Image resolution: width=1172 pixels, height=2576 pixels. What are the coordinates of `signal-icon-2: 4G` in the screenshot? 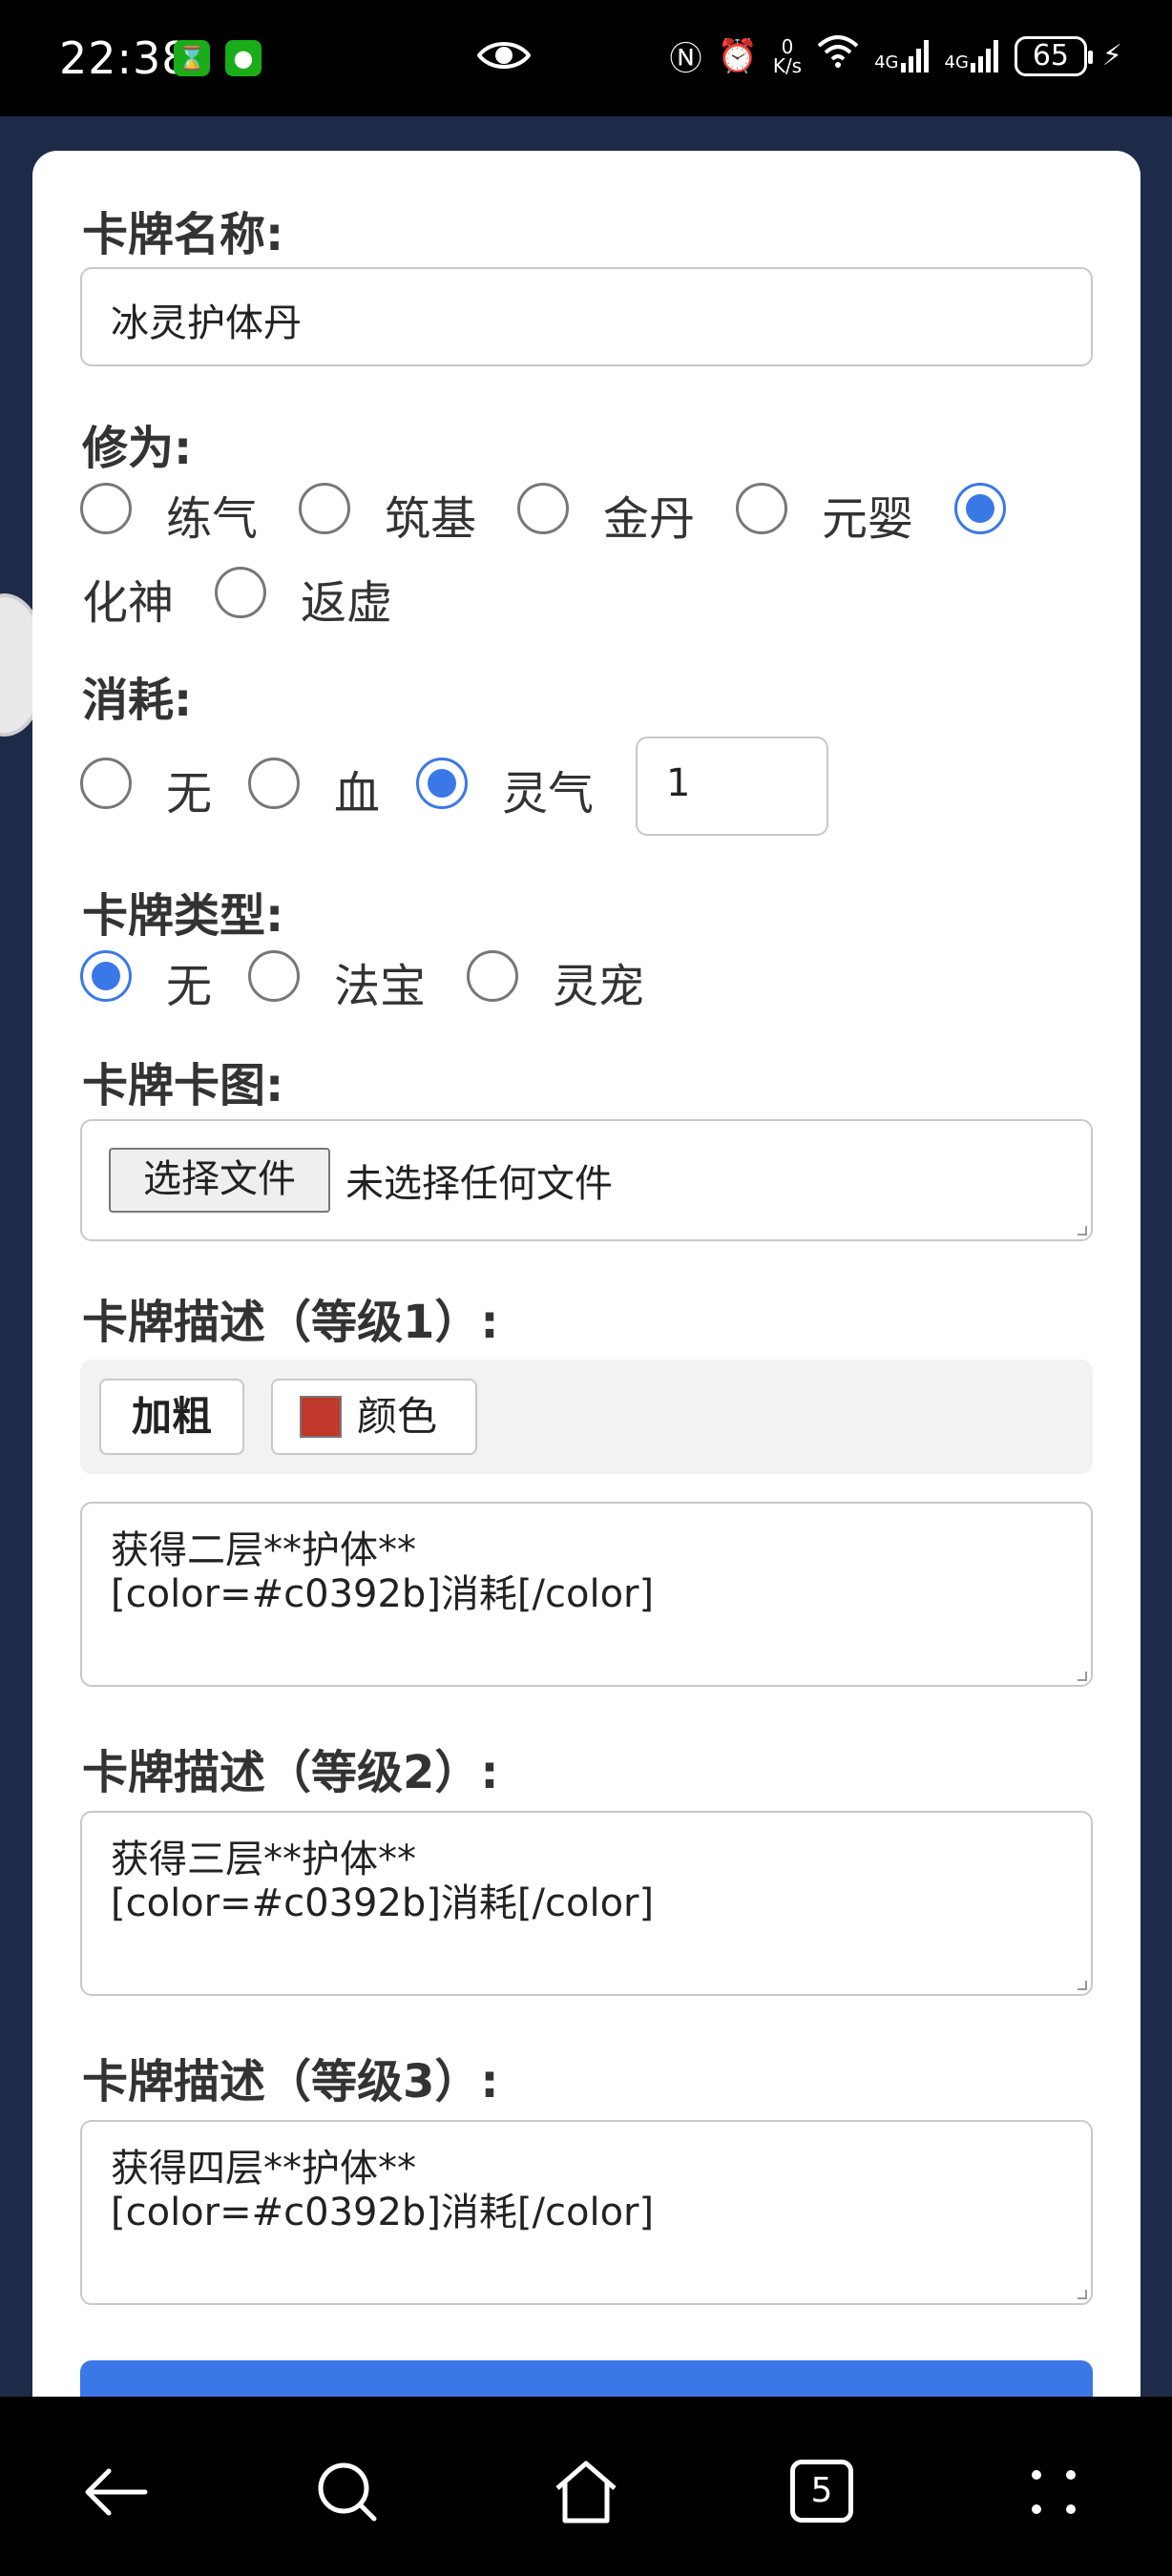 It's located at (972, 56).